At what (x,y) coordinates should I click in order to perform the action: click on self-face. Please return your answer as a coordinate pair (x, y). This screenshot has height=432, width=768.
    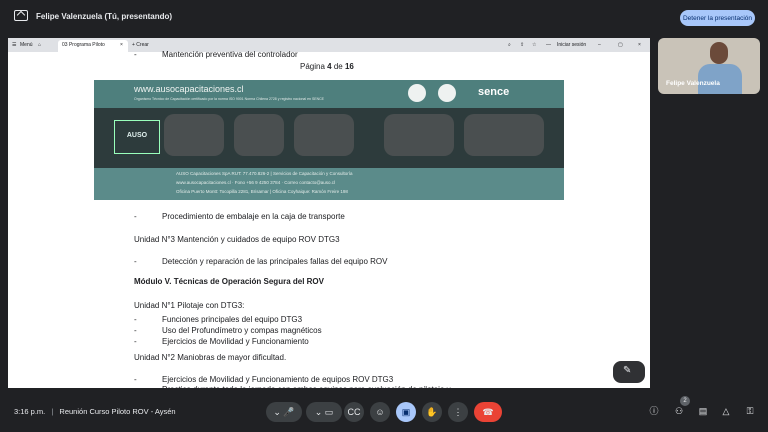
    Looking at the image, I should click on (719, 53).